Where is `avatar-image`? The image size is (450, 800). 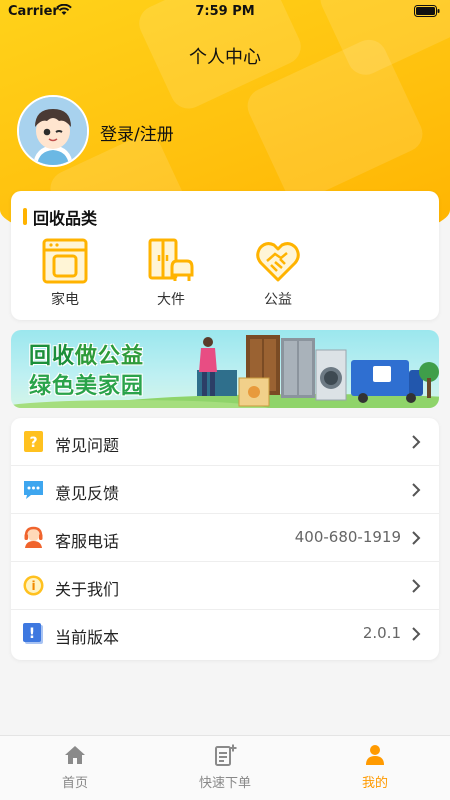
avatar-image is located at coordinates (53, 131).